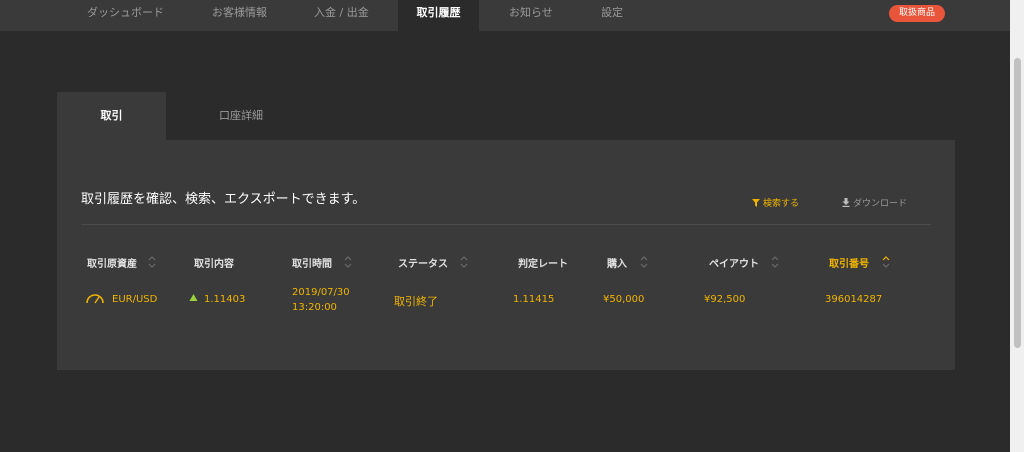 The height and width of the screenshot is (452, 1024). I want to click on download-button: ダウンロード, so click(874, 203).